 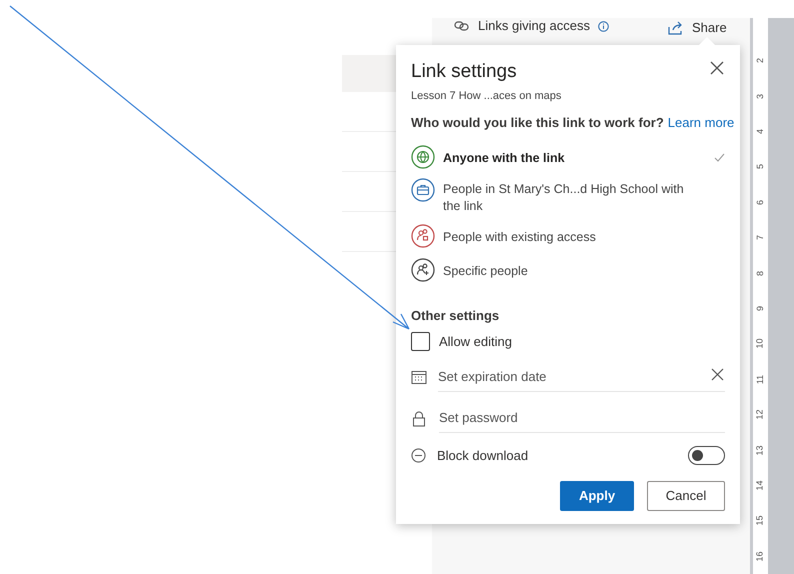 I want to click on link-audience-option: People with existing access, so click(x=568, y=236).